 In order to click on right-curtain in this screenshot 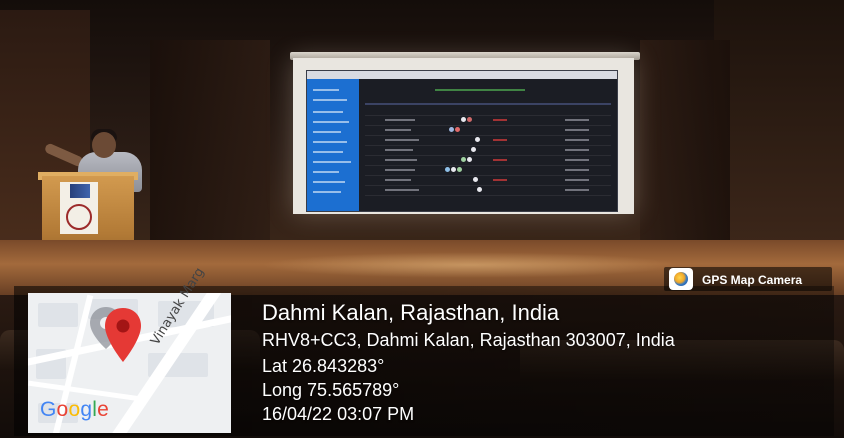, I will do `click(685, 145)`.